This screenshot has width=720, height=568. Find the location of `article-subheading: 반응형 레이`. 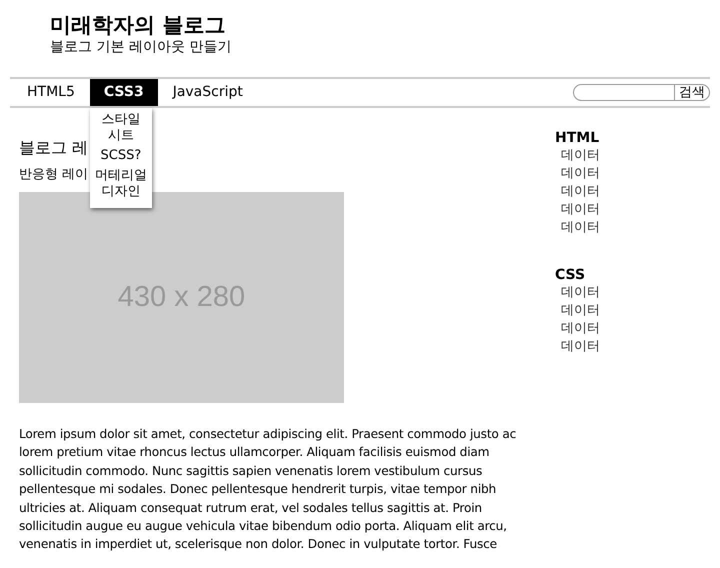

article-subheading: 반응형 레이 is located at coordinates (53, 175).